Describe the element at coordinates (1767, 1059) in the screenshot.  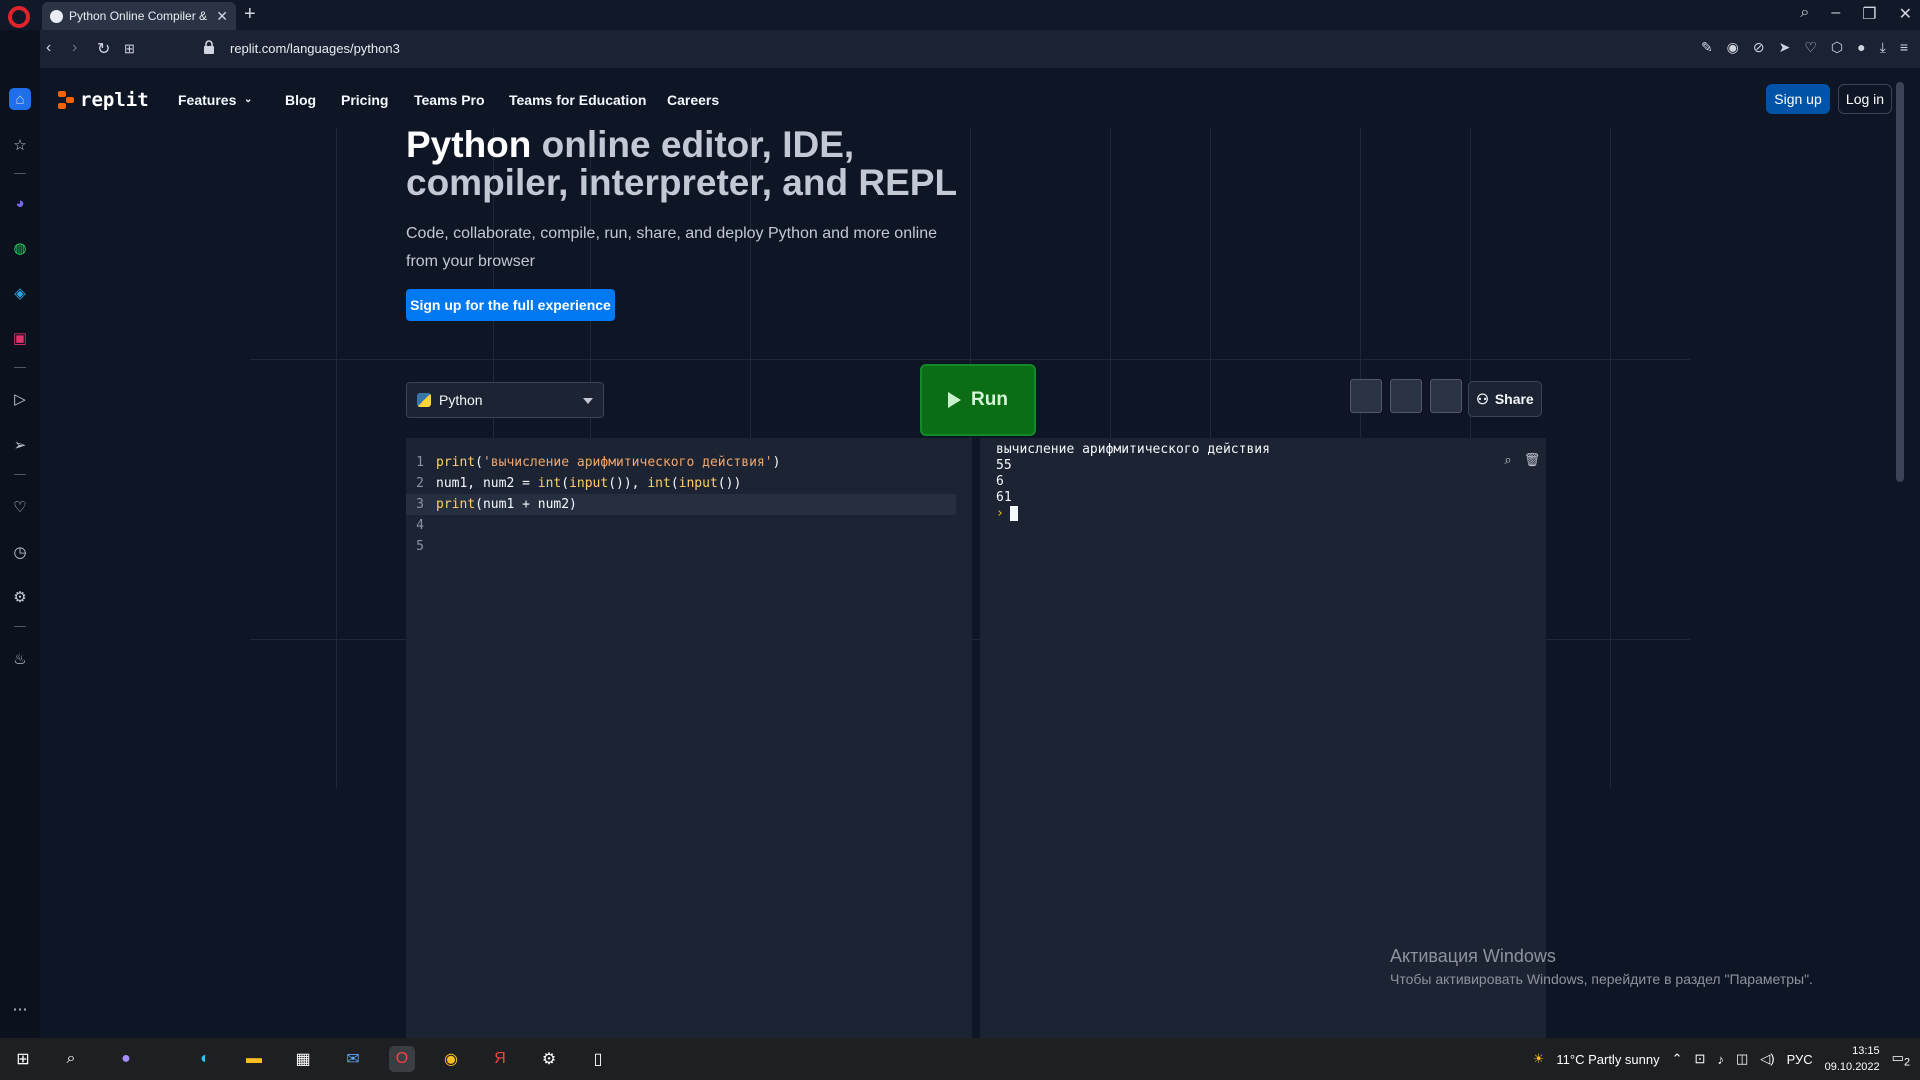
I see `volume-icon: ◁)` at that location.